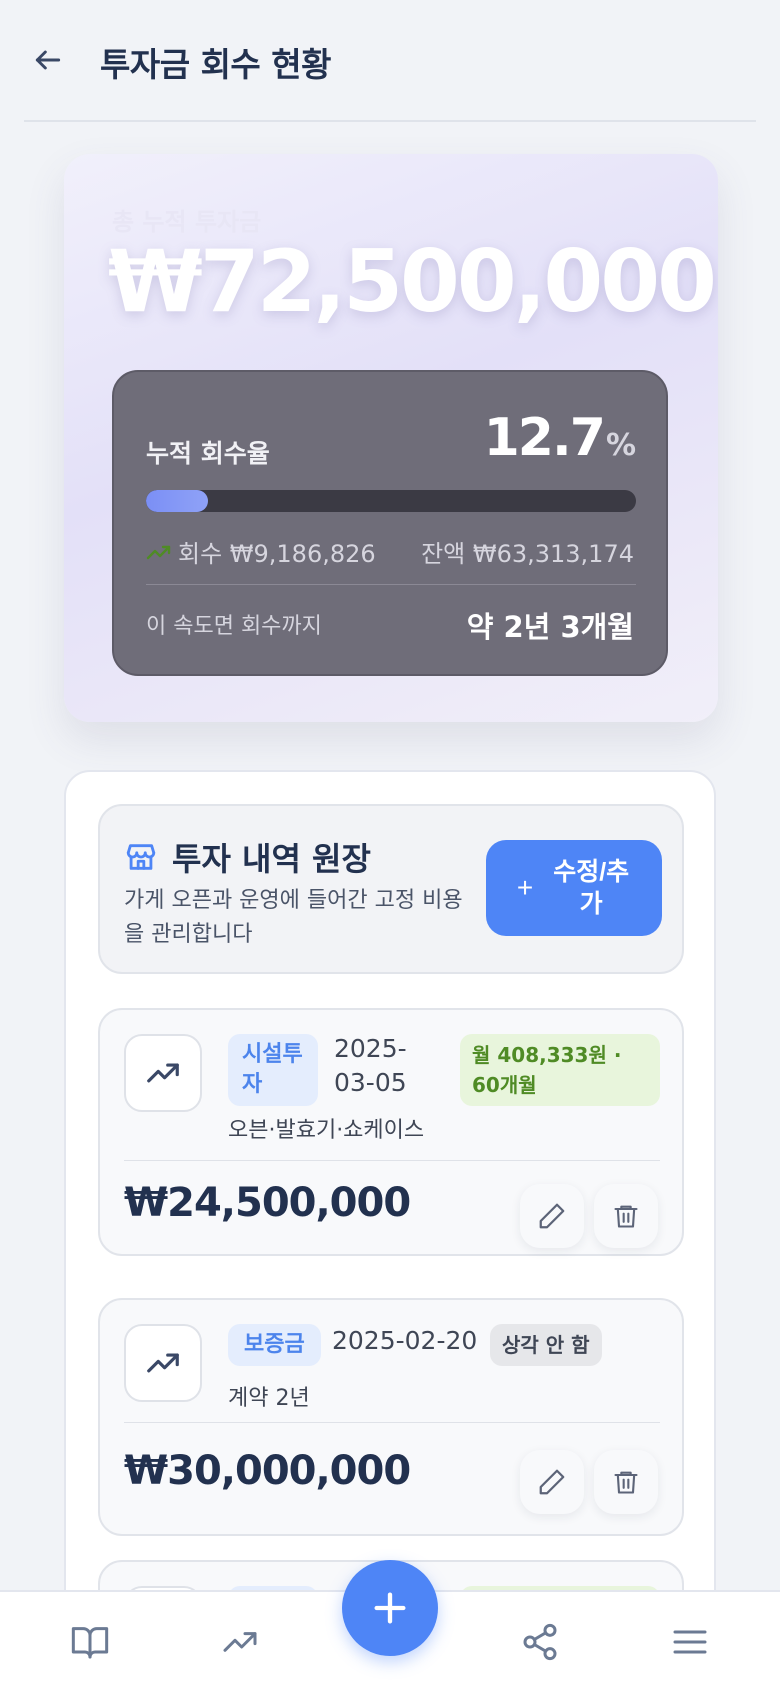 Image resolution: width=780 pixels, height=1688 pixels. What do you see at coordinates (405, 1340) in the screenshot?
I see `entry-date: 2025-02-20` at bounding box center [405, 1340].